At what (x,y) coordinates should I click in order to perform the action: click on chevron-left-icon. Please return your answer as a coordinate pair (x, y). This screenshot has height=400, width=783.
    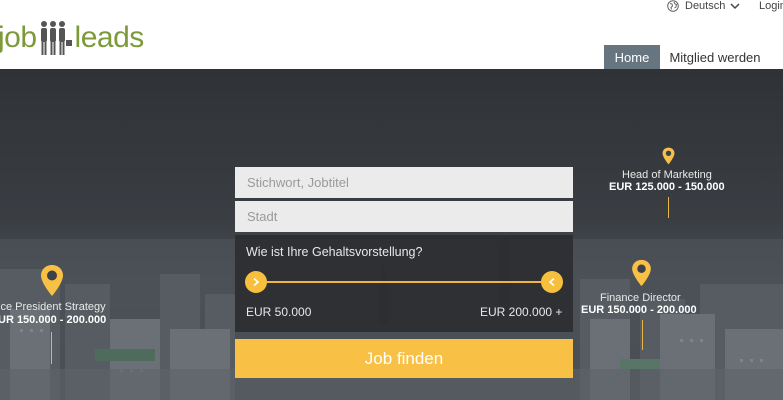
    Looking at the image, I should click on (551, 282).